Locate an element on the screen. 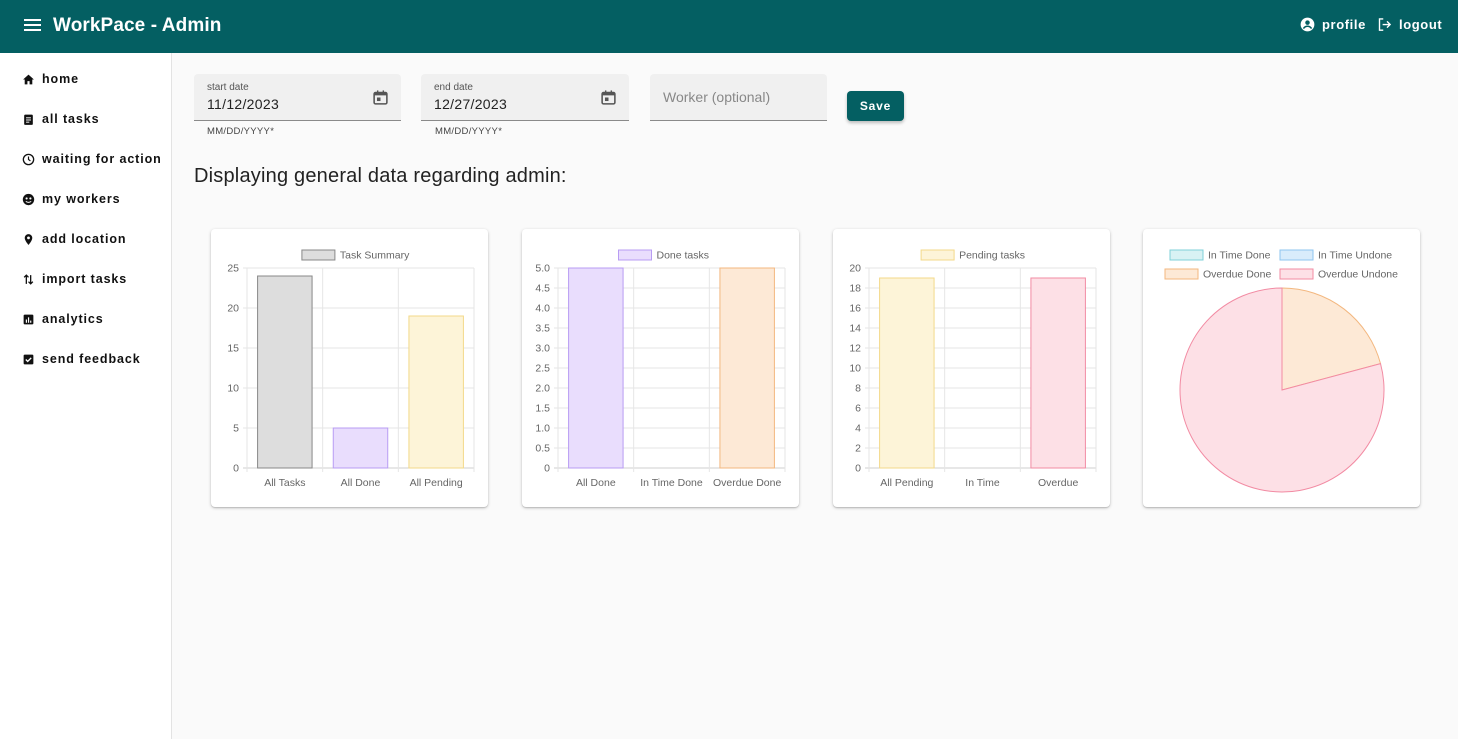 Image resolution: width=1458 pixels, height=739 pixels. end-date-helper: MM/DD/YYYY* is located at coordinates (469, 131).